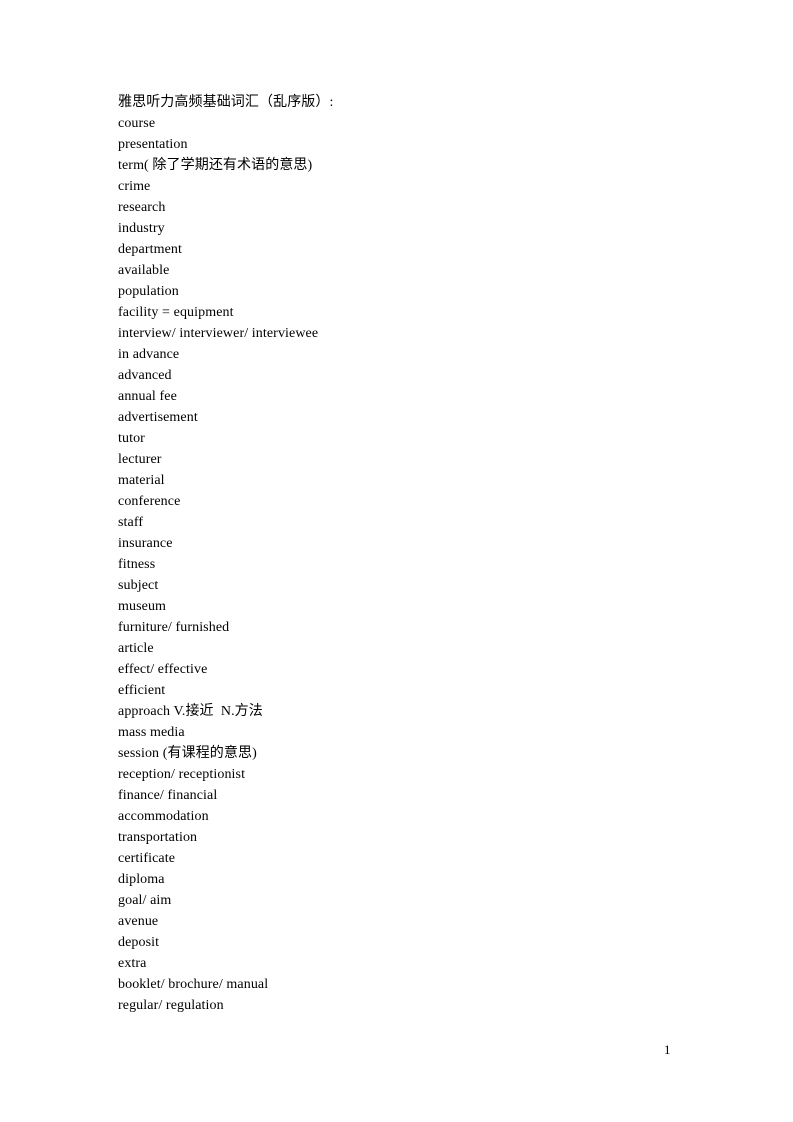  What do you see at coordinates (149, 501) in the screenshot?
I see `vocabulary-entry: conference` at bounding box center [149, 501].